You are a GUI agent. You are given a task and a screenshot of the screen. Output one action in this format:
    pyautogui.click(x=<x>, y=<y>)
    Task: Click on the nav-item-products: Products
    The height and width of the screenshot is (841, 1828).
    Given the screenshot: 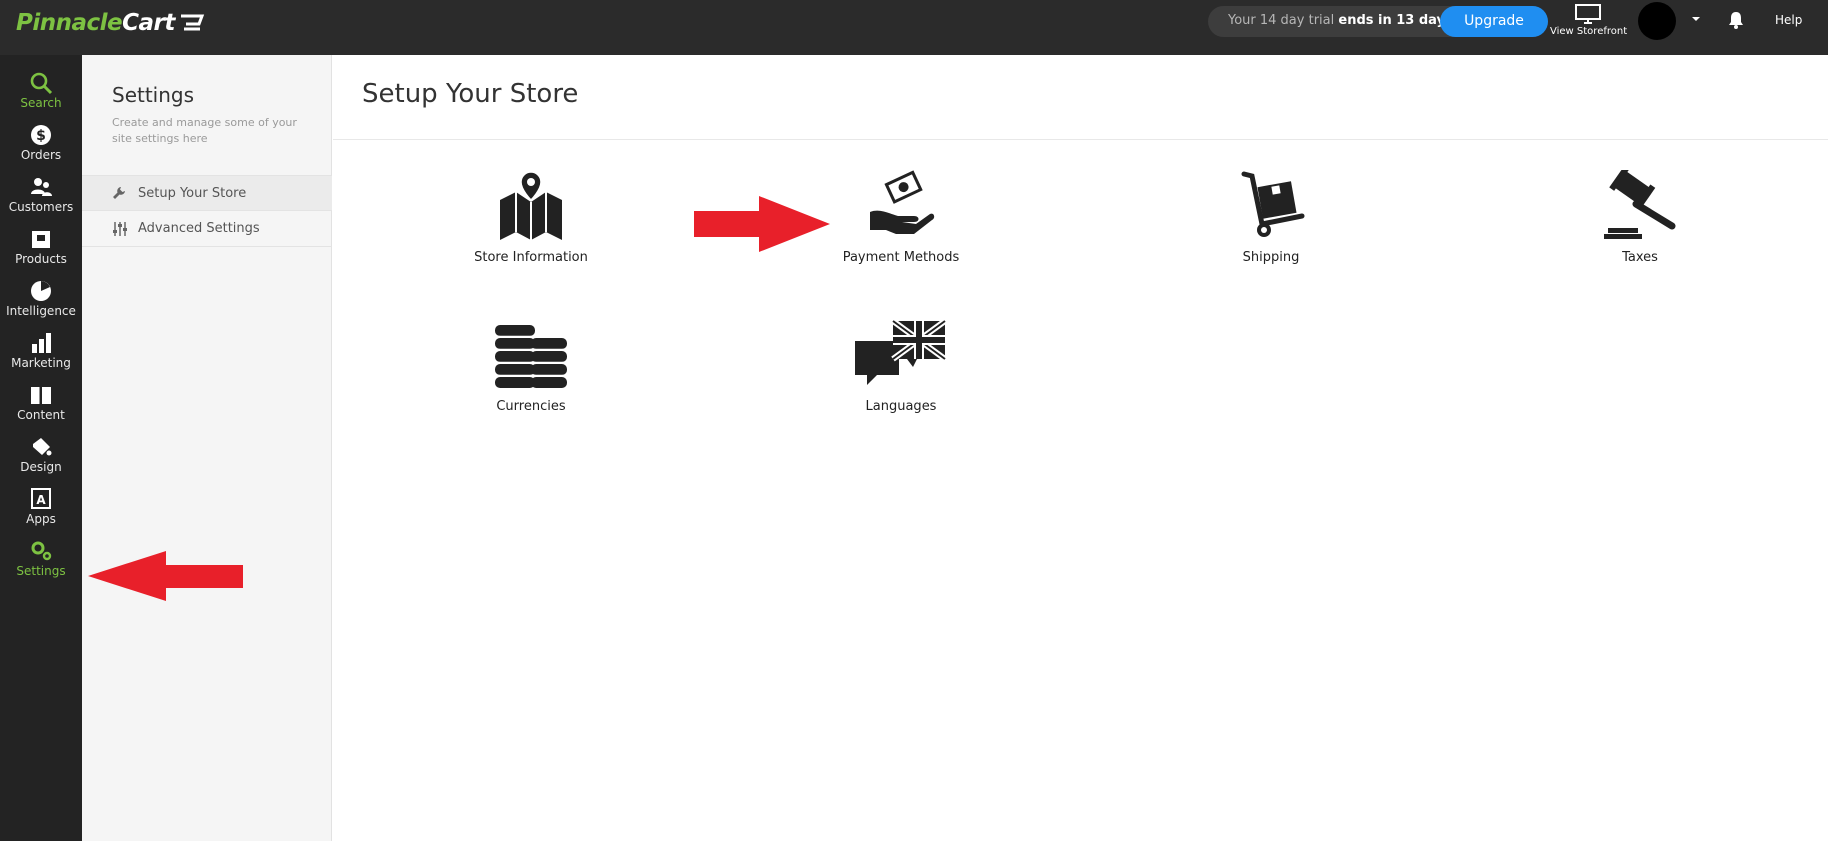 What is the action you would take?
    pyautogui.click(x=41, y=247)
    